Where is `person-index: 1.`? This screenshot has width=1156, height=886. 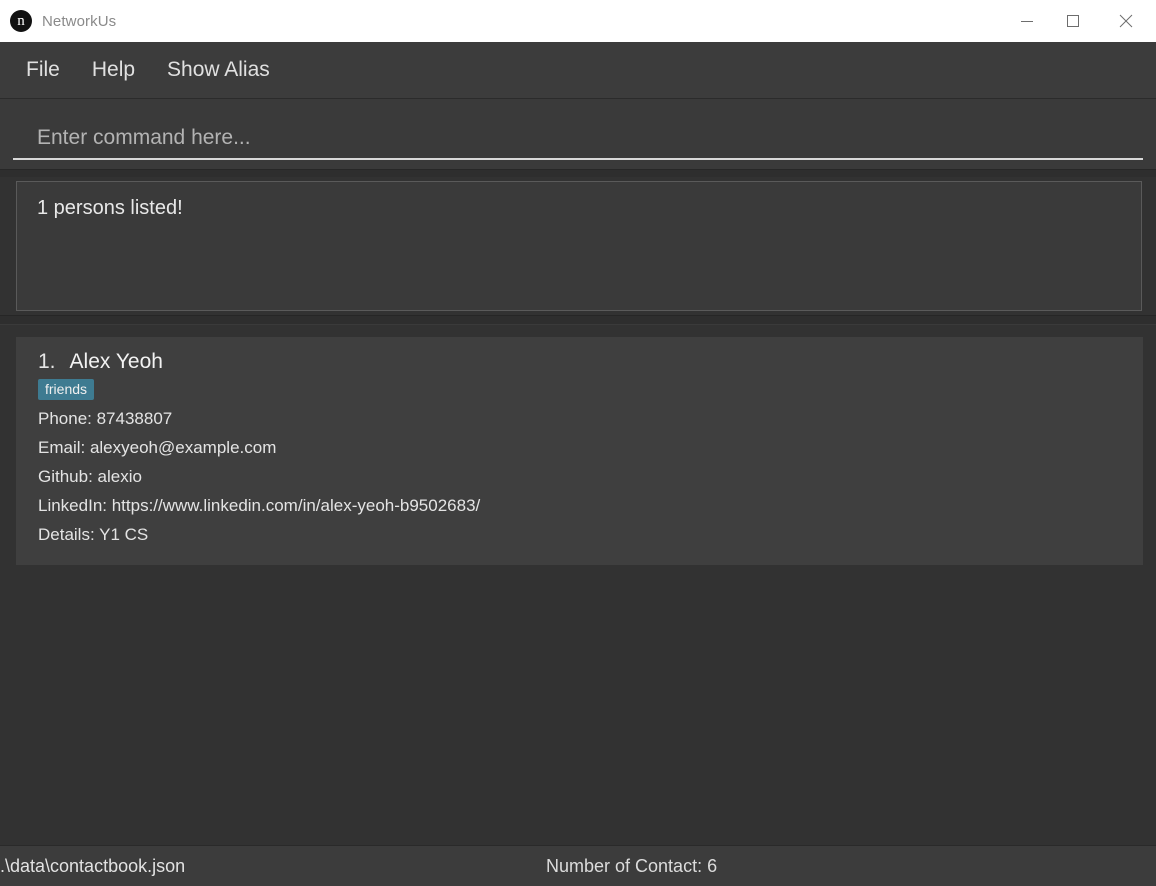 person-index: 1. is located at coordinates (47, 361).